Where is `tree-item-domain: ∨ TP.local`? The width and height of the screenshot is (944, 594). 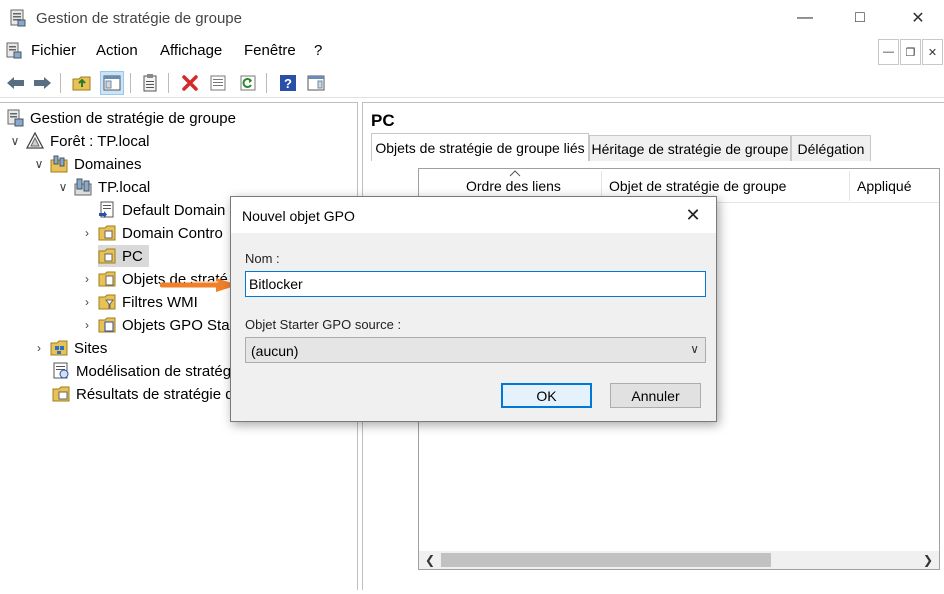
tree-item-domain: ∨ TP.local is located at coordinates (103, 187).